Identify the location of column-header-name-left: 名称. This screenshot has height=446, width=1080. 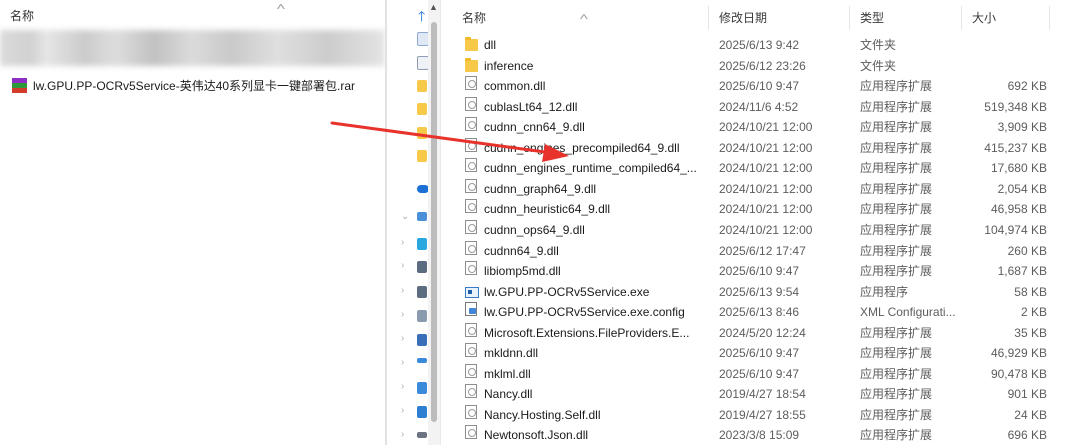
(22, 15).